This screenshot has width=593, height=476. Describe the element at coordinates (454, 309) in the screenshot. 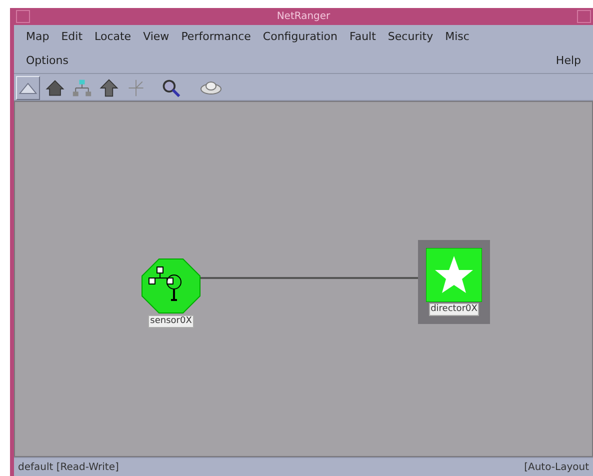

I see `node-label: director0X` at that location.